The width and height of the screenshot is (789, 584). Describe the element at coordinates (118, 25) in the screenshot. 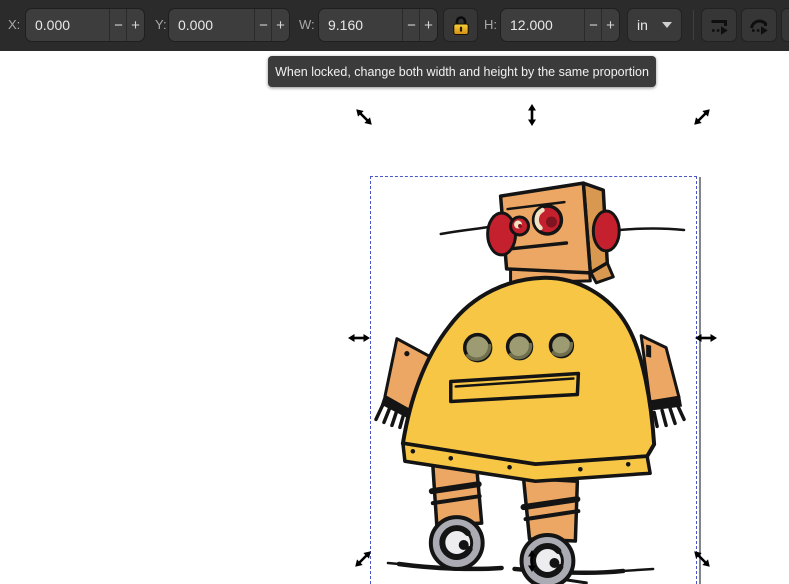

I see `x-decrement-button: −` at that location.